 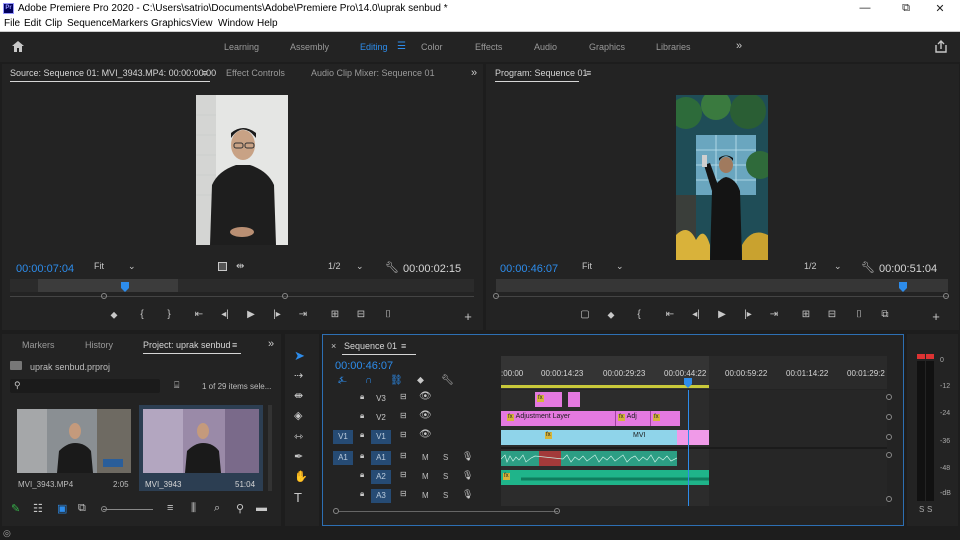 What do you see at coordinates (342, 380) in the screenshot?
I see `nest-icon: ⍼` at bounding box center [342, 380].